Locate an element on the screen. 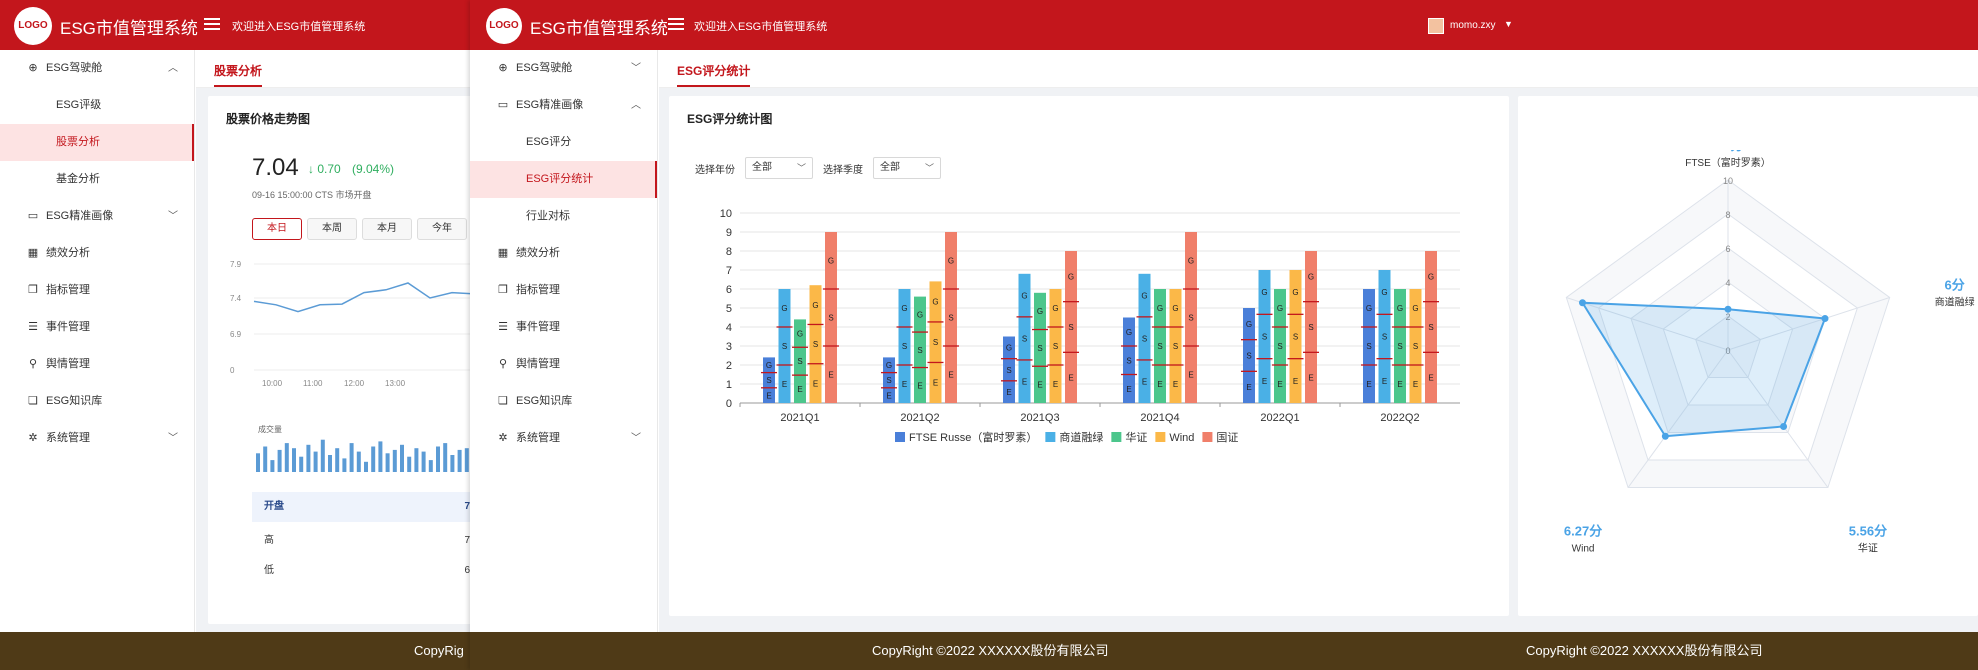 This screenshot has width=1978, height=670. sidebar-item-1: ⊕ ESG驾驶舱 ︿ is located at coordinates (97, 68).